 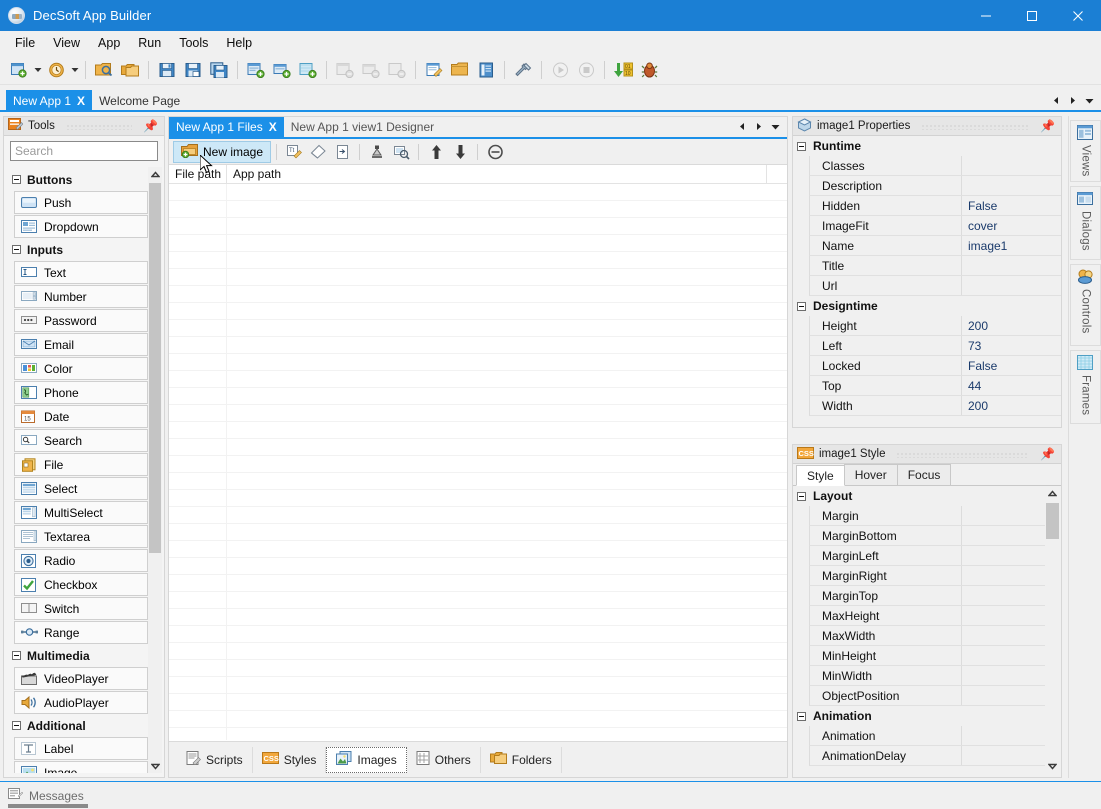 What do you see at coordinates (74, 70) in the screenshot?
I see `recent-apps-caret-icon` at bounding box center [74, 70].